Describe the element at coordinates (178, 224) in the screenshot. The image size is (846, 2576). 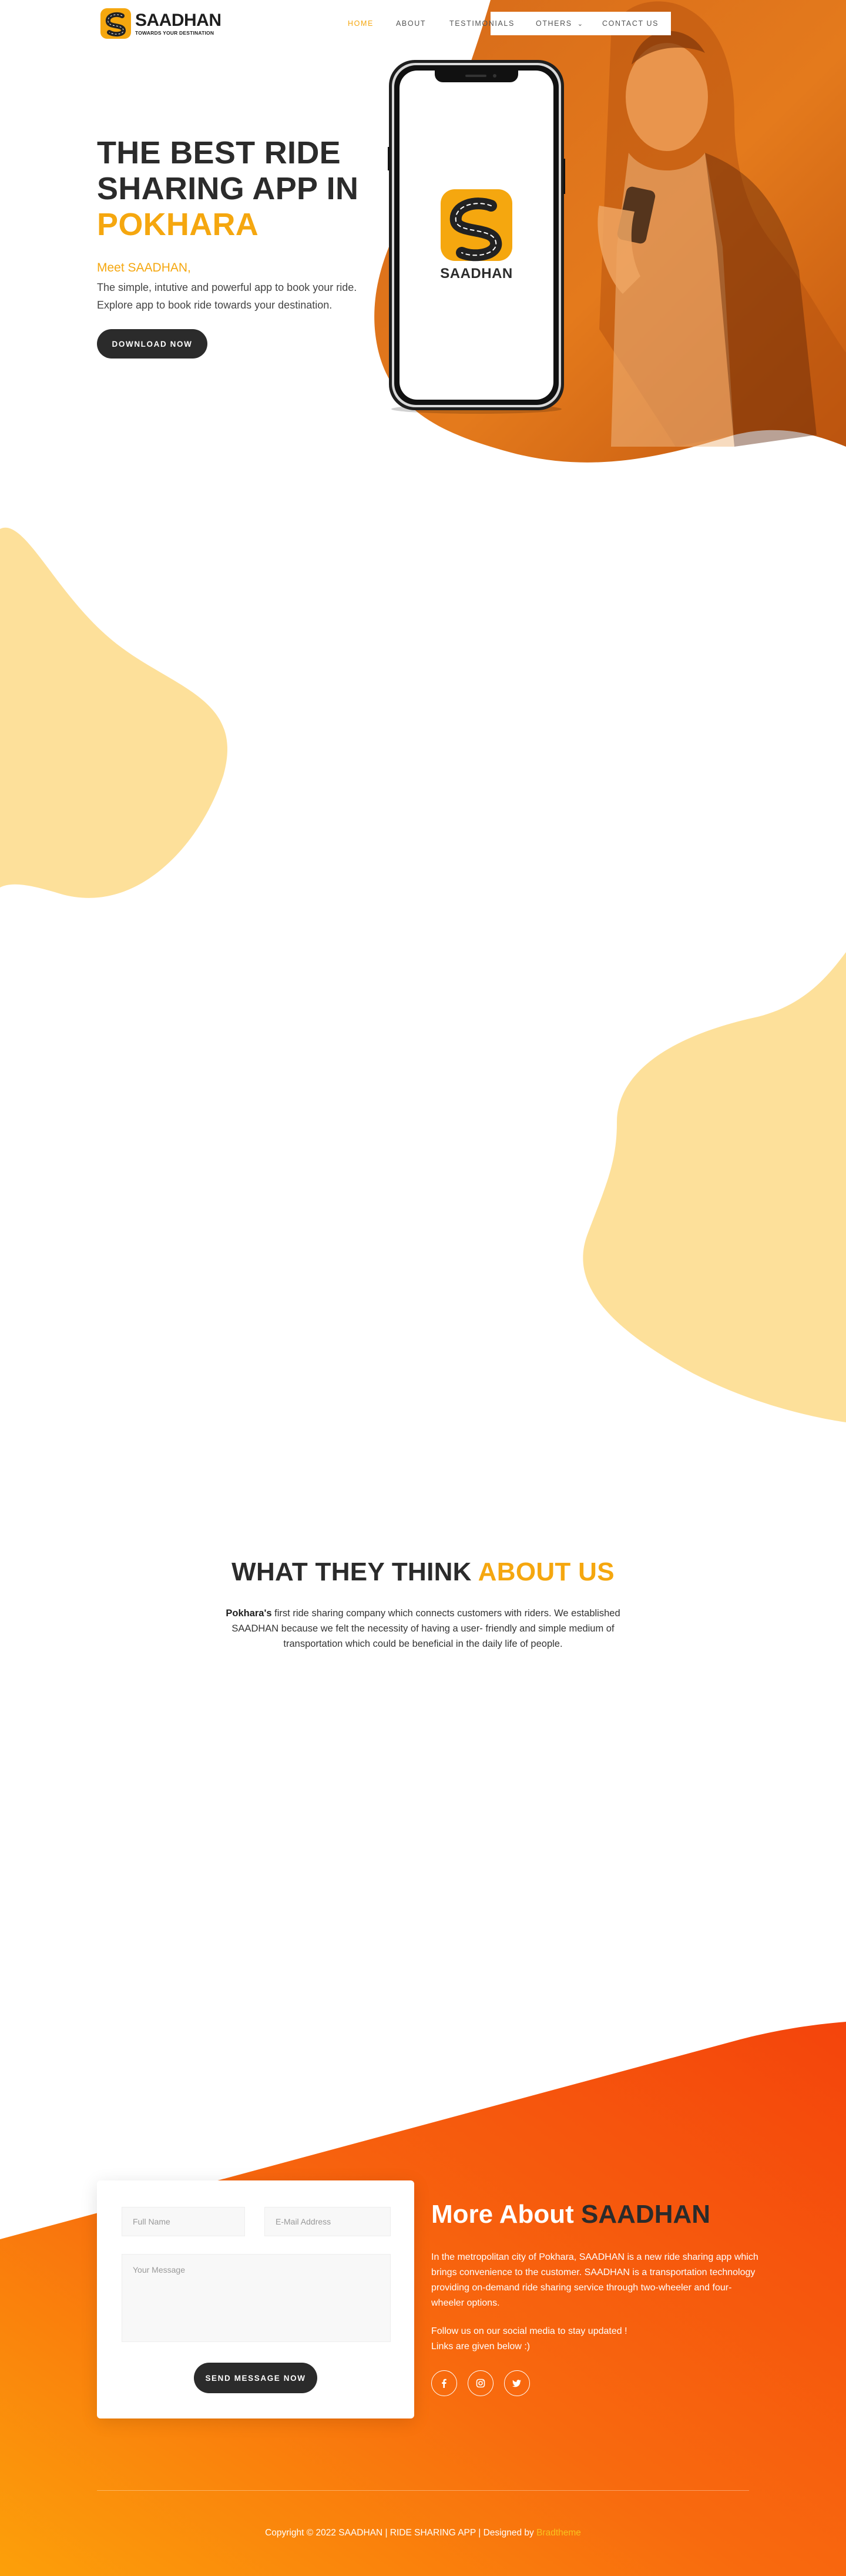
I see `hero-title-accent: POKHARA` at that location.